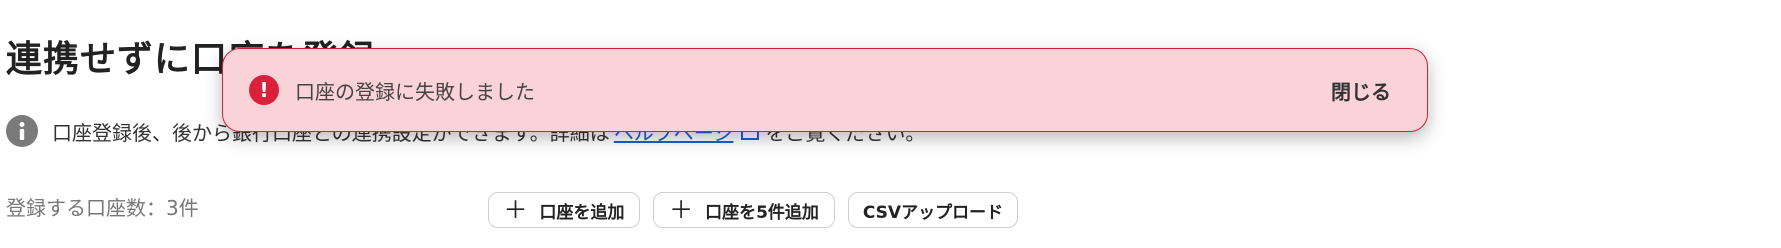 The image size is (1781, 248). I want to click on add-5-accounts-button: ＋ 口座を5件追加, so click(744, 210).